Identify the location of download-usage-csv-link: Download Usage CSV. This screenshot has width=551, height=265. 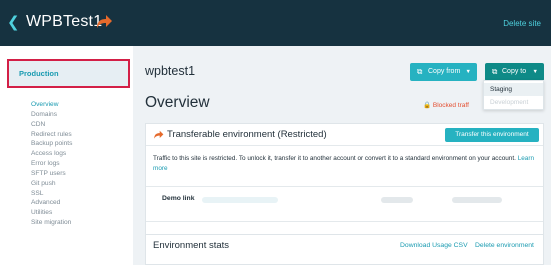
(434, 245).